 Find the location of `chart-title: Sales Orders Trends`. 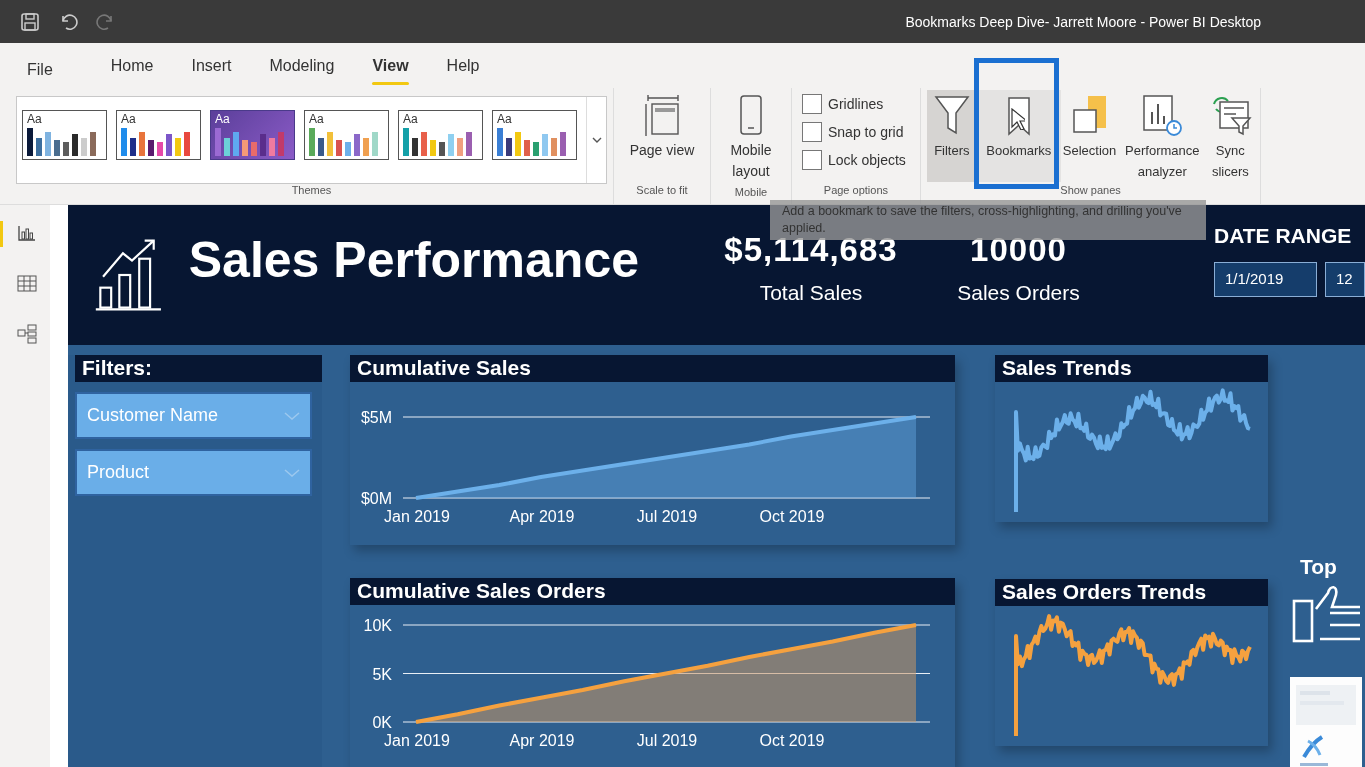

chart-title: Sales Orders Trends is located at coordinates (1131, 592).